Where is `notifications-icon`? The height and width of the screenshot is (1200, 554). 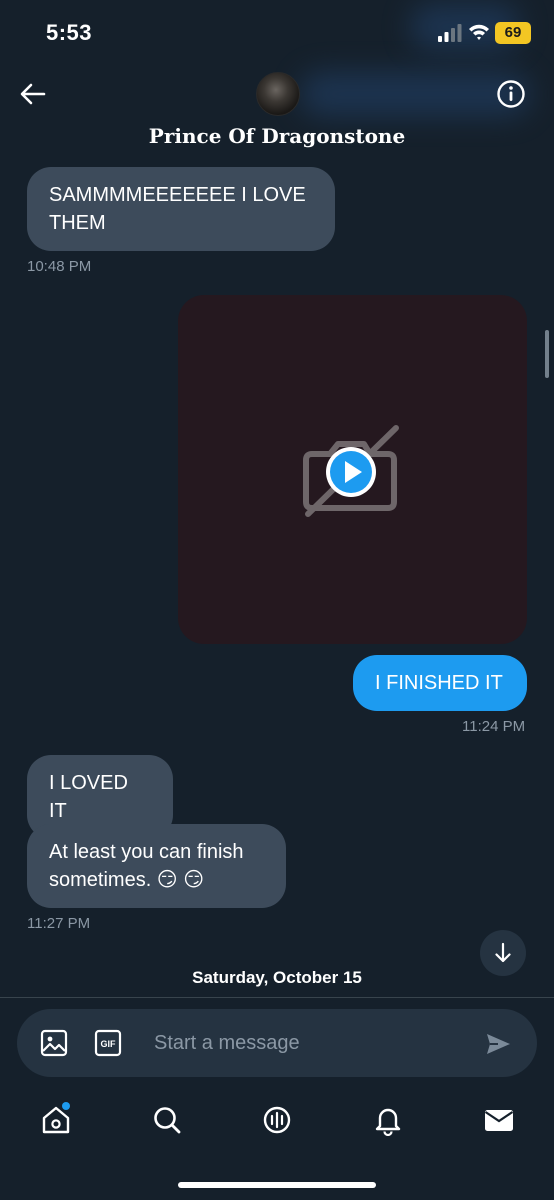
notifications-icon is located at coordinates (388, 1120).